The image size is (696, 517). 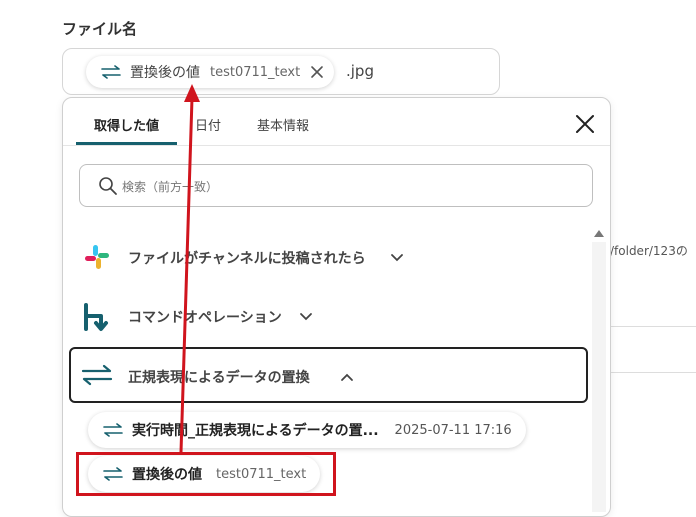 I want to click on result-value: 2025-07-11 17:16, so click(x=453, y=430).